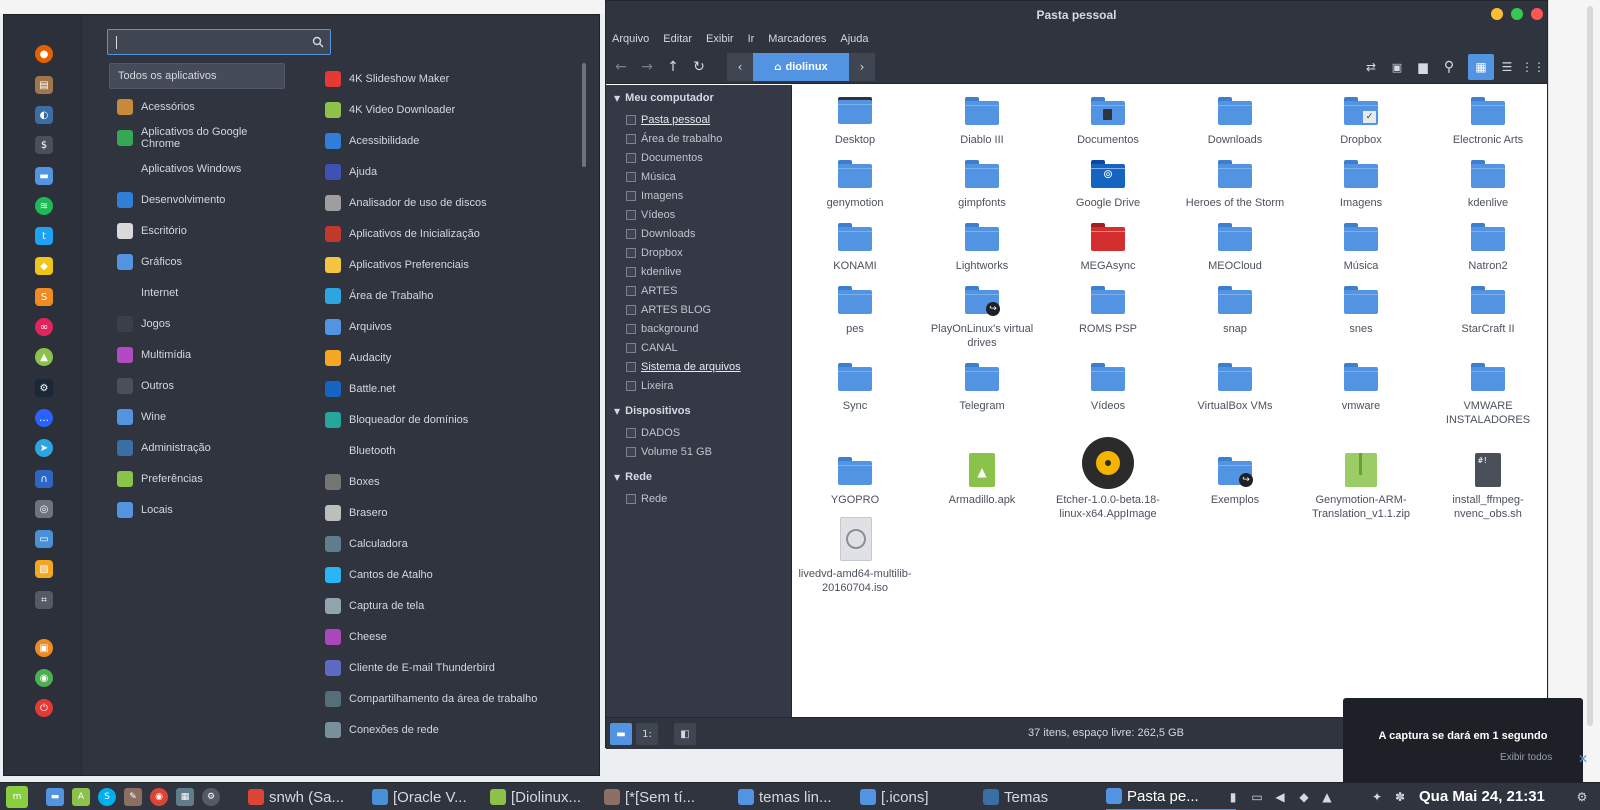  I want to click on security-shield-tray-icon: ◆, so click(1304, 797).